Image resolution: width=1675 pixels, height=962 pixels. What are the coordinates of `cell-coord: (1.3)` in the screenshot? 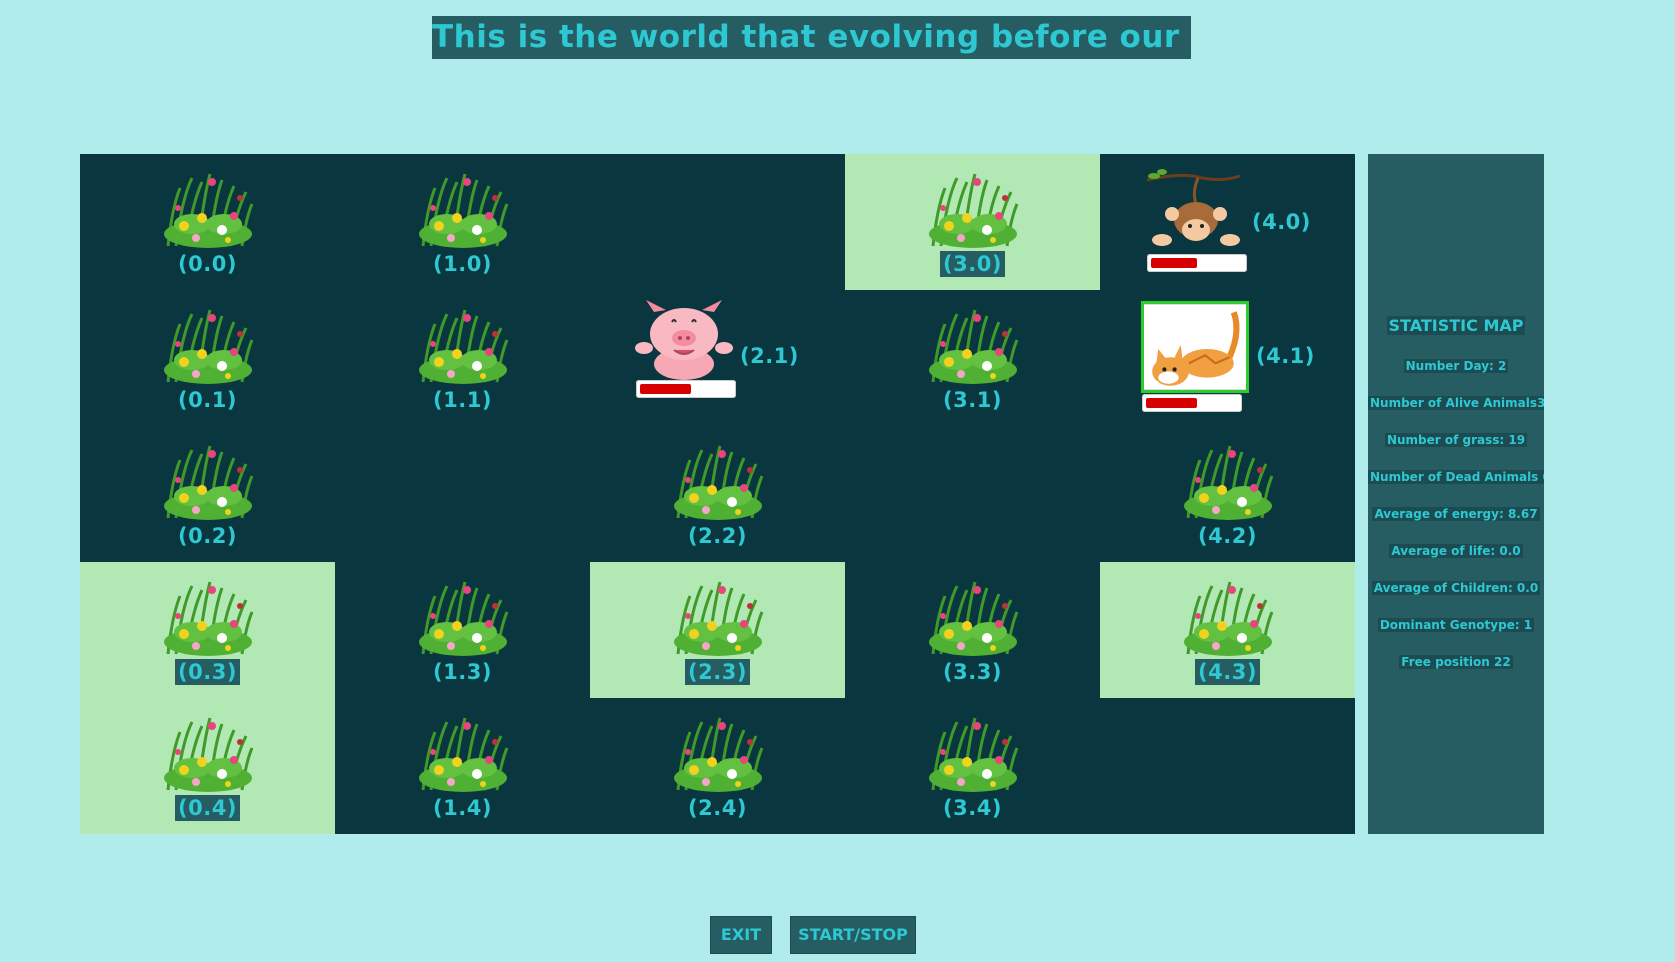 It's located at (462, 672).